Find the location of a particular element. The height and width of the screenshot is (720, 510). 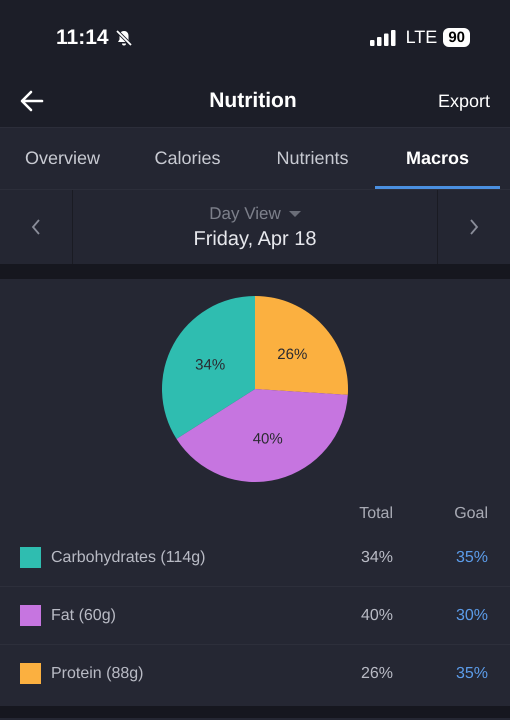

slice-label: 40% is located at coordinates (267, 439).